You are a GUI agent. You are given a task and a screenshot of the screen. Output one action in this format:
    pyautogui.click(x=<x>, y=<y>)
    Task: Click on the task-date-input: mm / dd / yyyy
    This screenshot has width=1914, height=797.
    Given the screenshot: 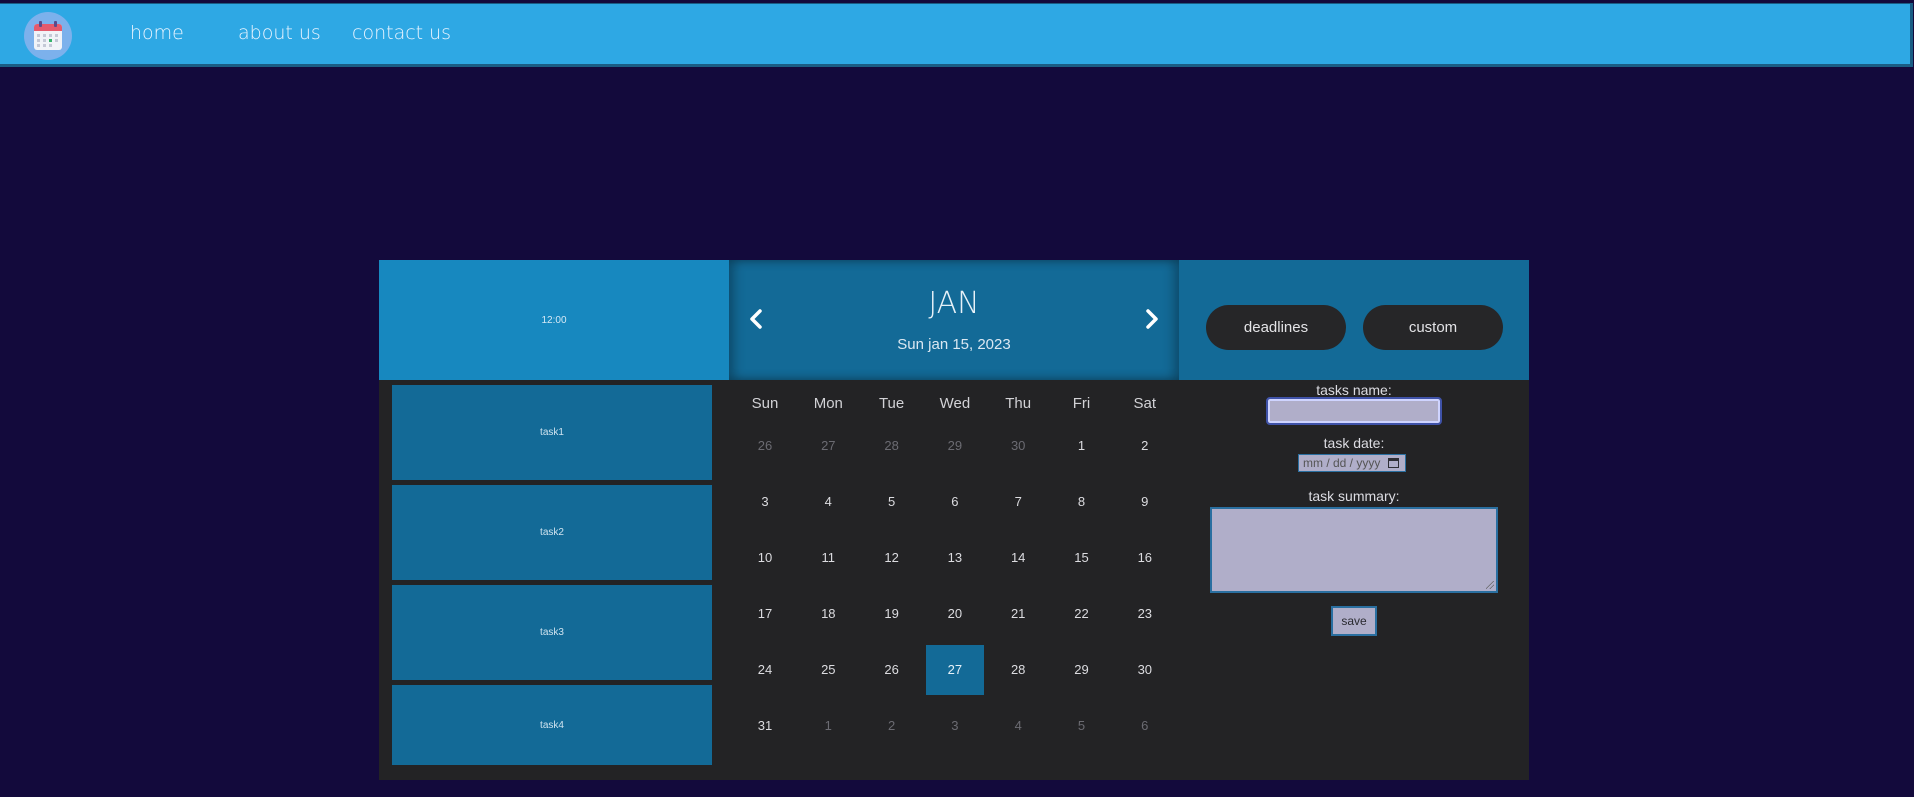 What is the action you would take?
    pyautogui.click(x=1352, y=463)
    